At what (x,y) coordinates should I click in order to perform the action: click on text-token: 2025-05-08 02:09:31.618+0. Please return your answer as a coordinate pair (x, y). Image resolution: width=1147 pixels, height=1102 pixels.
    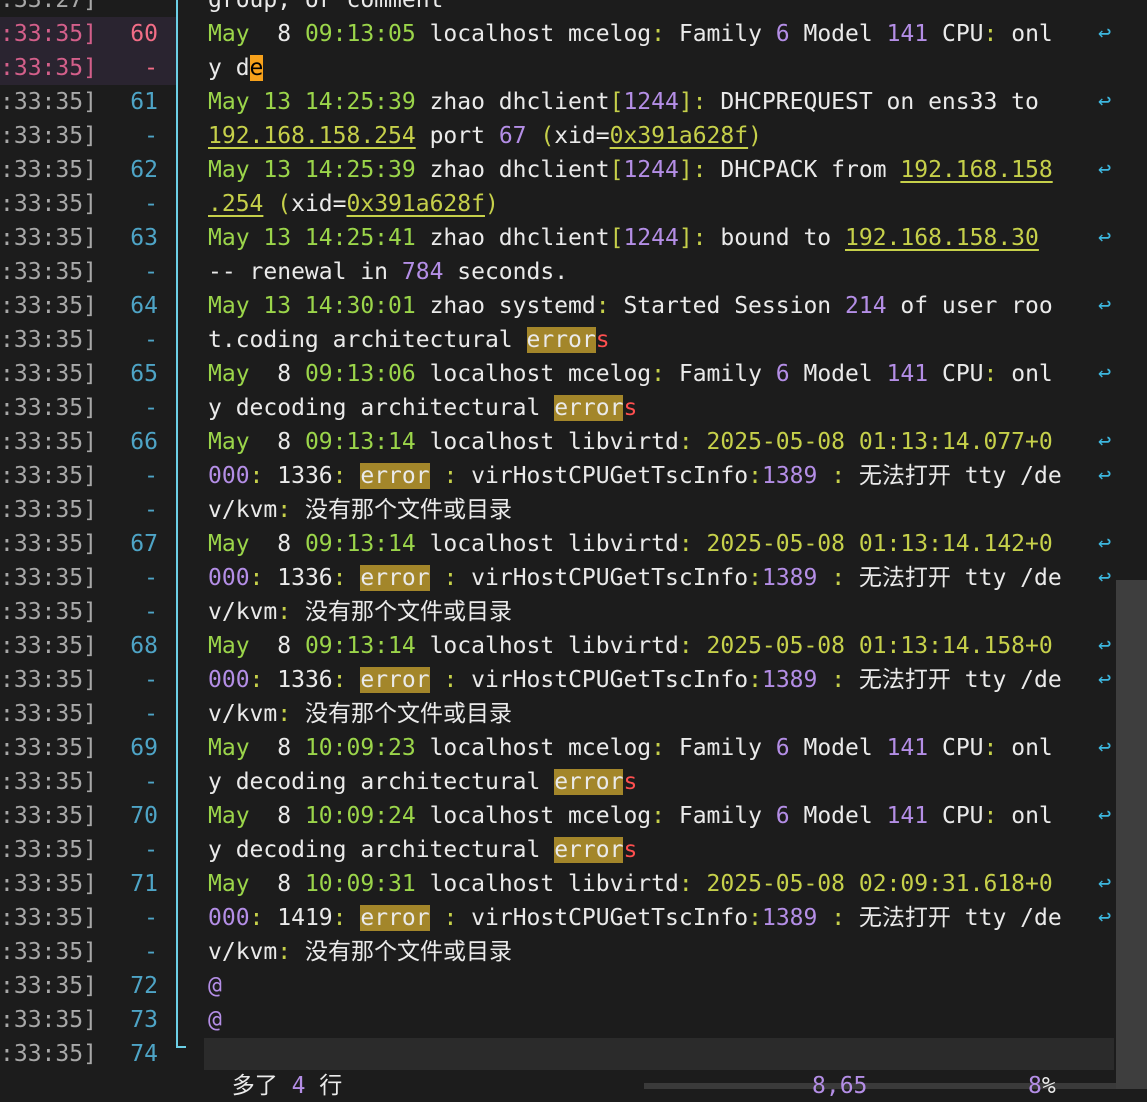
    Looking at the image, I should click on (879, 884).